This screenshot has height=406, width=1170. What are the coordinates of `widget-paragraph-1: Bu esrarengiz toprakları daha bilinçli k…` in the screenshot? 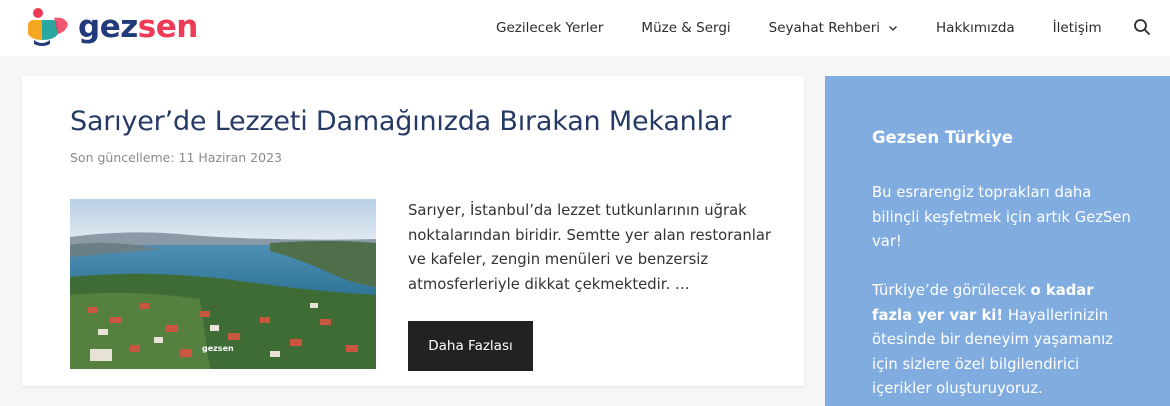 It's located at (1001, 217).